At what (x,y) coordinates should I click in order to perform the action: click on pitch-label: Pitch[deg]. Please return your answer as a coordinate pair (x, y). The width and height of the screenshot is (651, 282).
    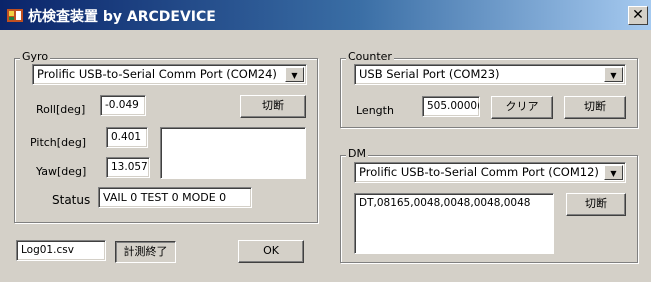
    Looking at the image, I should click on (58, 142).